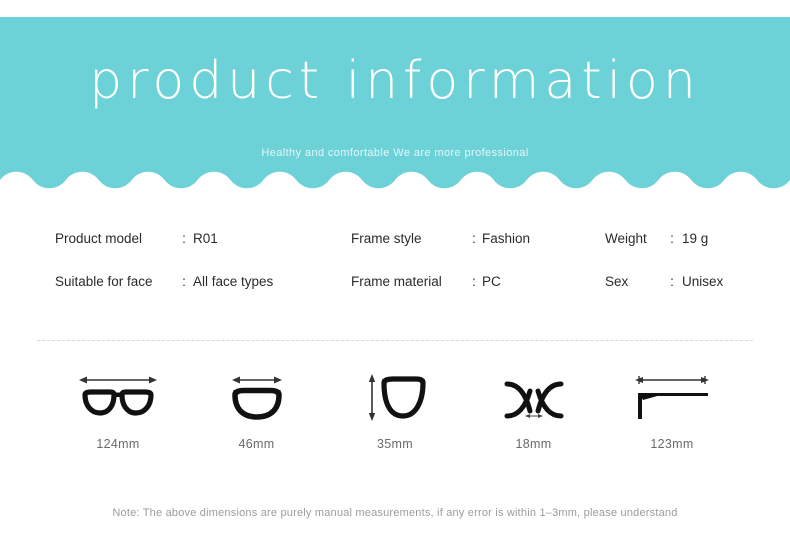 Image resolution: width=790 pixels, height=550 pixels. Describe the element at coordinates (395, 81) in the screenshot. I see `page-title: product information` at that location.